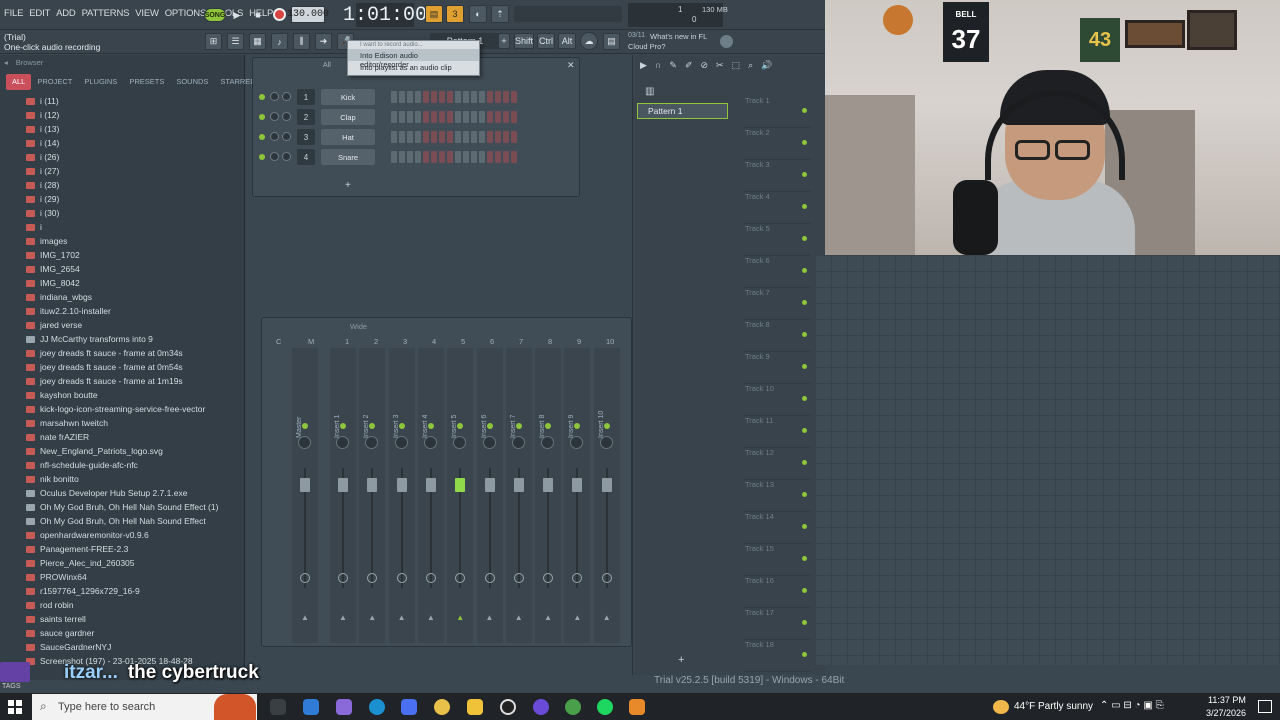 This screenshot has height=720, width=1280. I want to click on playlist-track: Track 3, so click(776, 176).